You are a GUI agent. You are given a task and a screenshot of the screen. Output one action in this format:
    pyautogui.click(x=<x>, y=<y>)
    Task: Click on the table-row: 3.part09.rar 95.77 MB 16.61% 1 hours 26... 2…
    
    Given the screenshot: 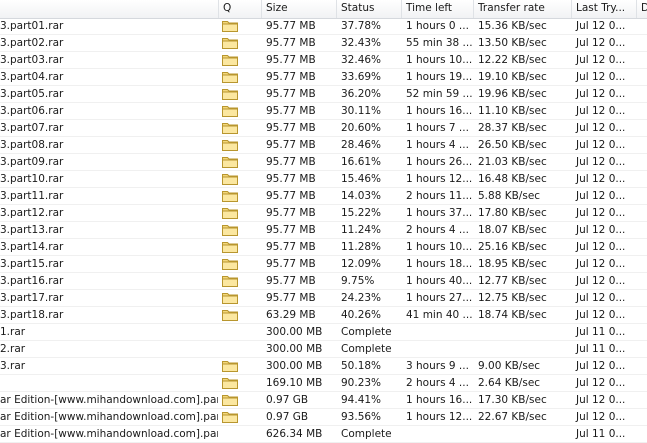 What is the action you would take?
    pyautogui.click(x=323, y=162)
    